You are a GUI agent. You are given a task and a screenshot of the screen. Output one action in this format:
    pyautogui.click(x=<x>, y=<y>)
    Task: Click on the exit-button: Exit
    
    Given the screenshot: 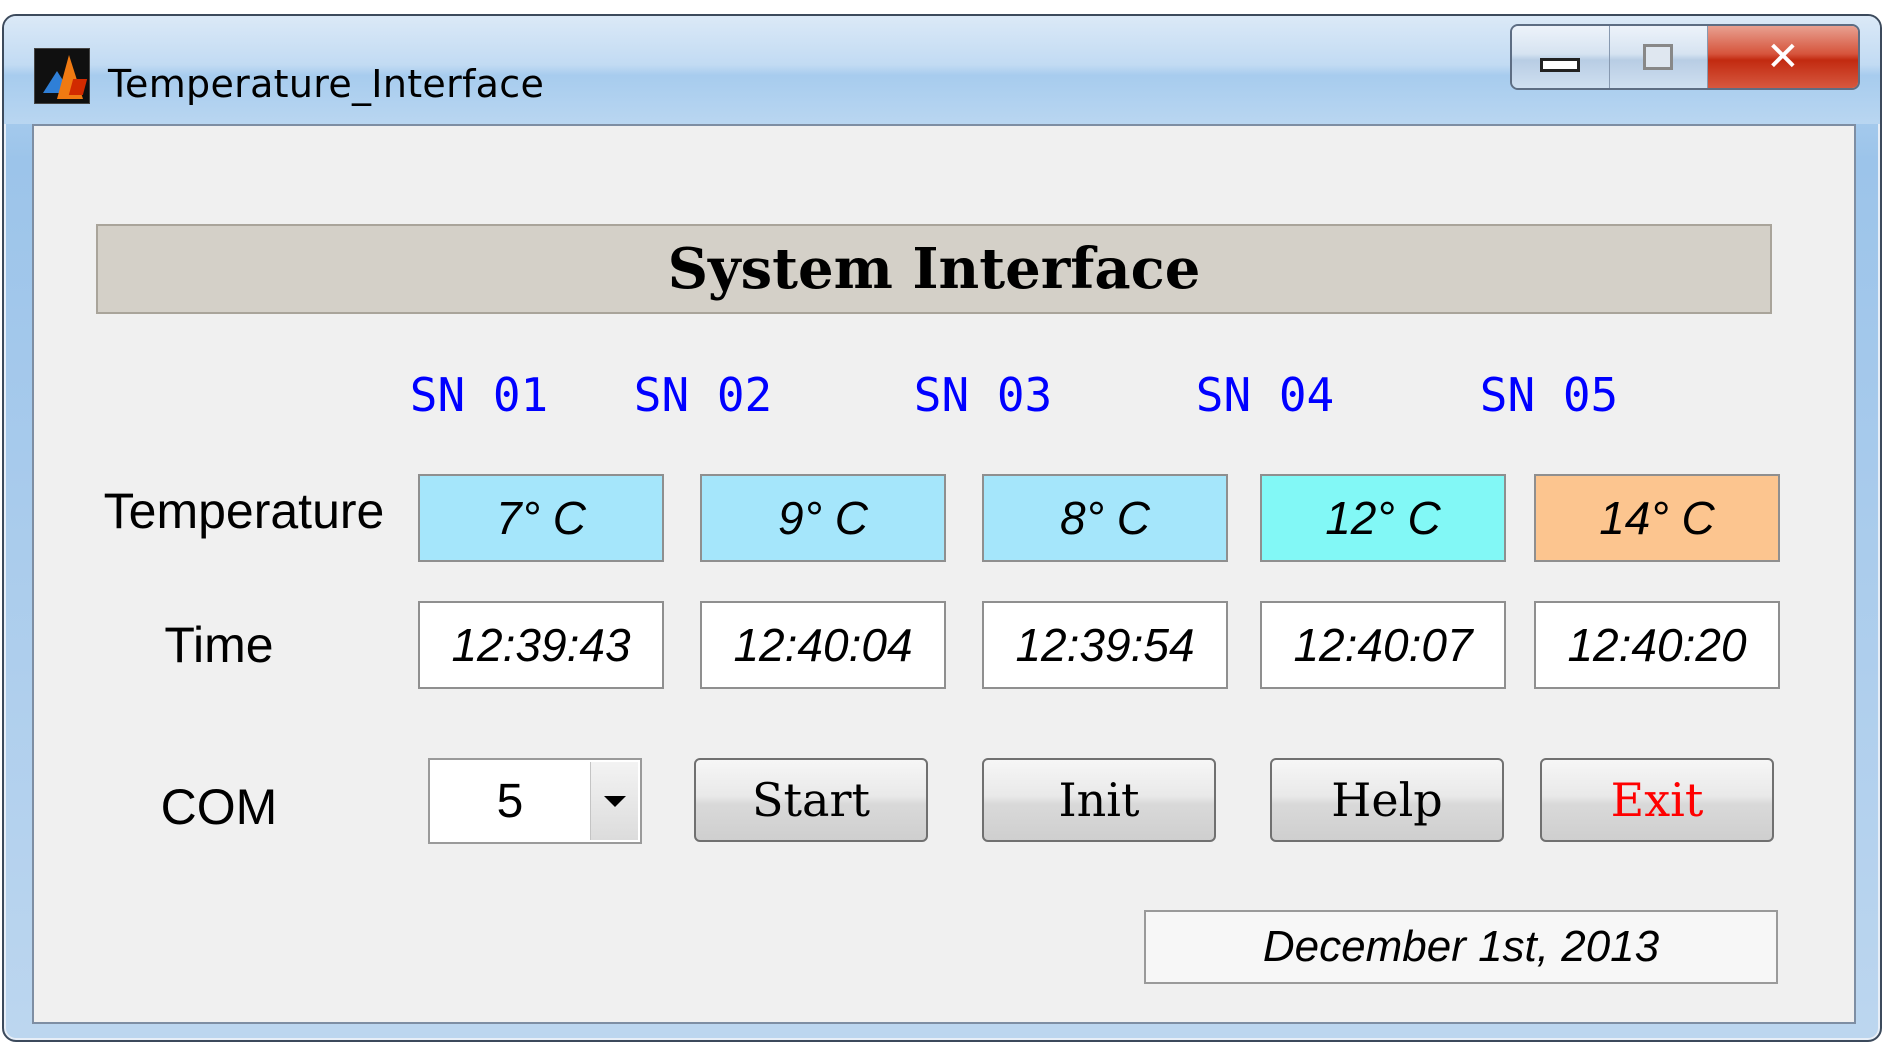 What is the action you would take?
    pyautogui.click(x=1657, y=800)
    